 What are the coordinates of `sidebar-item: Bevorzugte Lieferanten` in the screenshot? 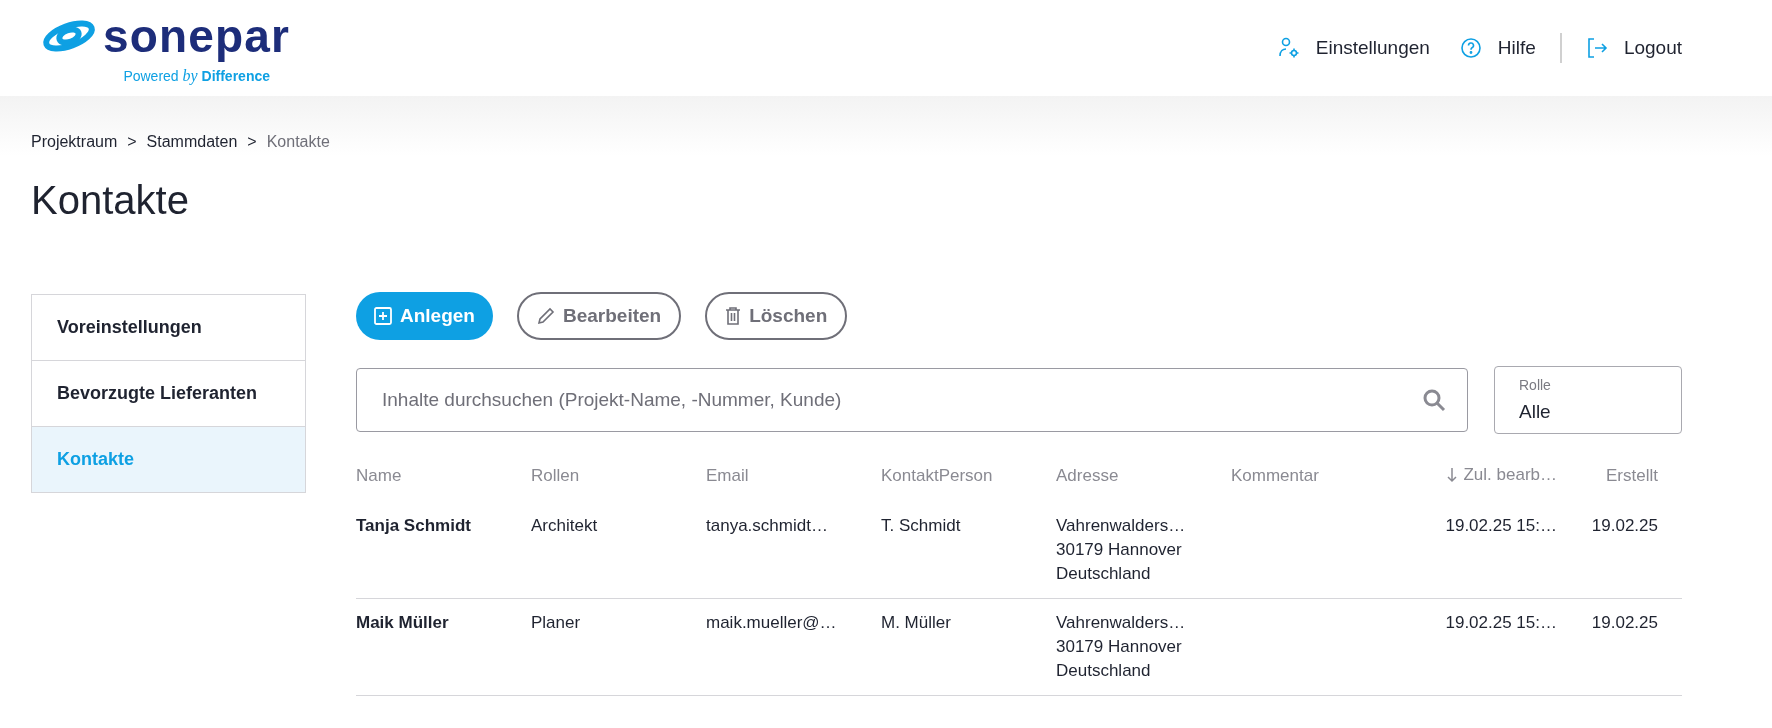 It's located at (168, 393).